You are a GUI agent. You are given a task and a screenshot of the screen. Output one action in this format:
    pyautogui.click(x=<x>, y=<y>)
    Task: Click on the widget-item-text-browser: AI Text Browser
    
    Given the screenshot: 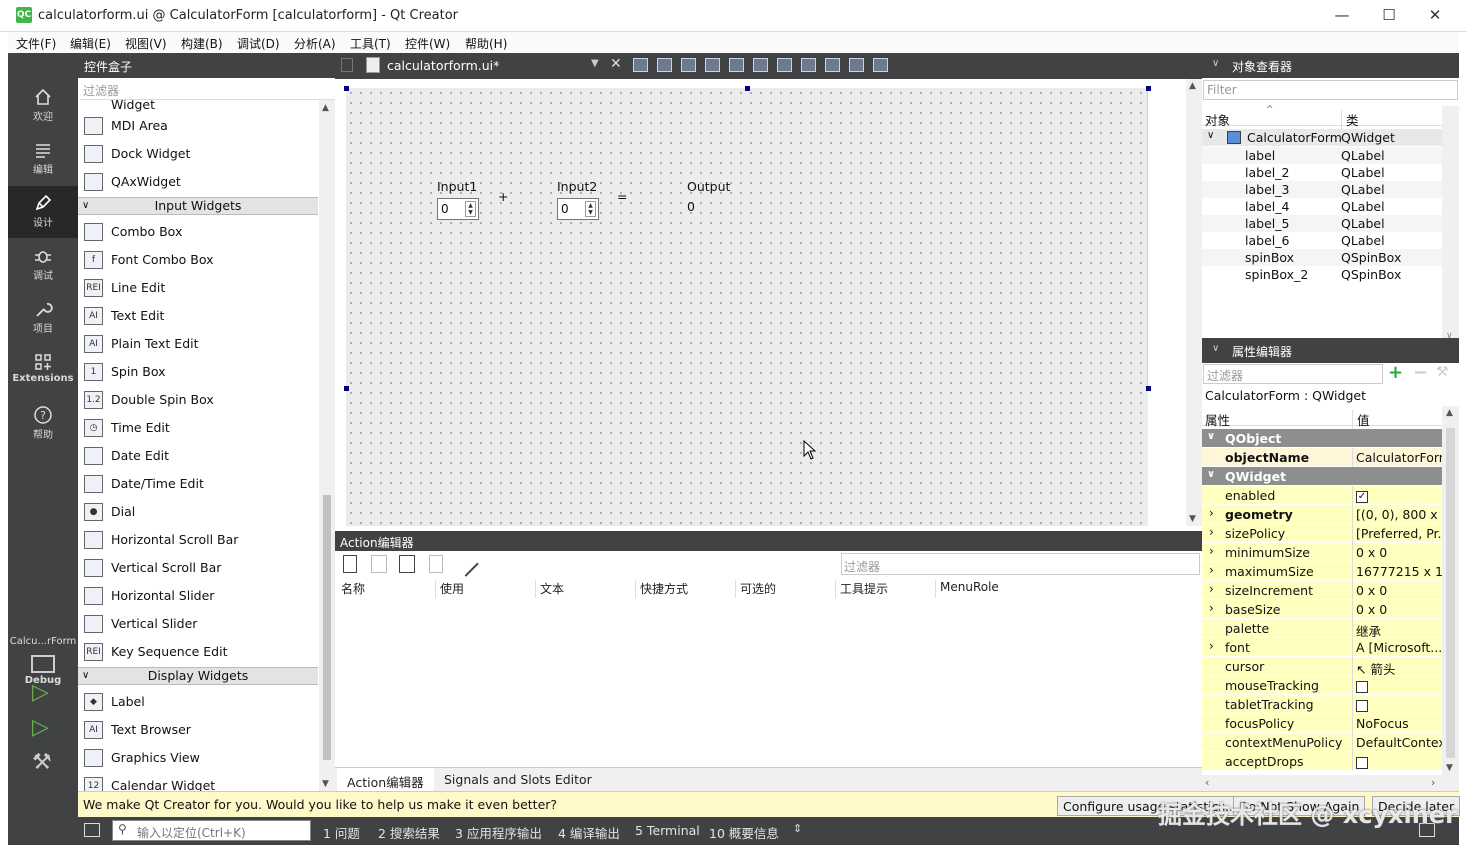 What is the action you would take?
    pyautogui.click(x=198, y=730)
    